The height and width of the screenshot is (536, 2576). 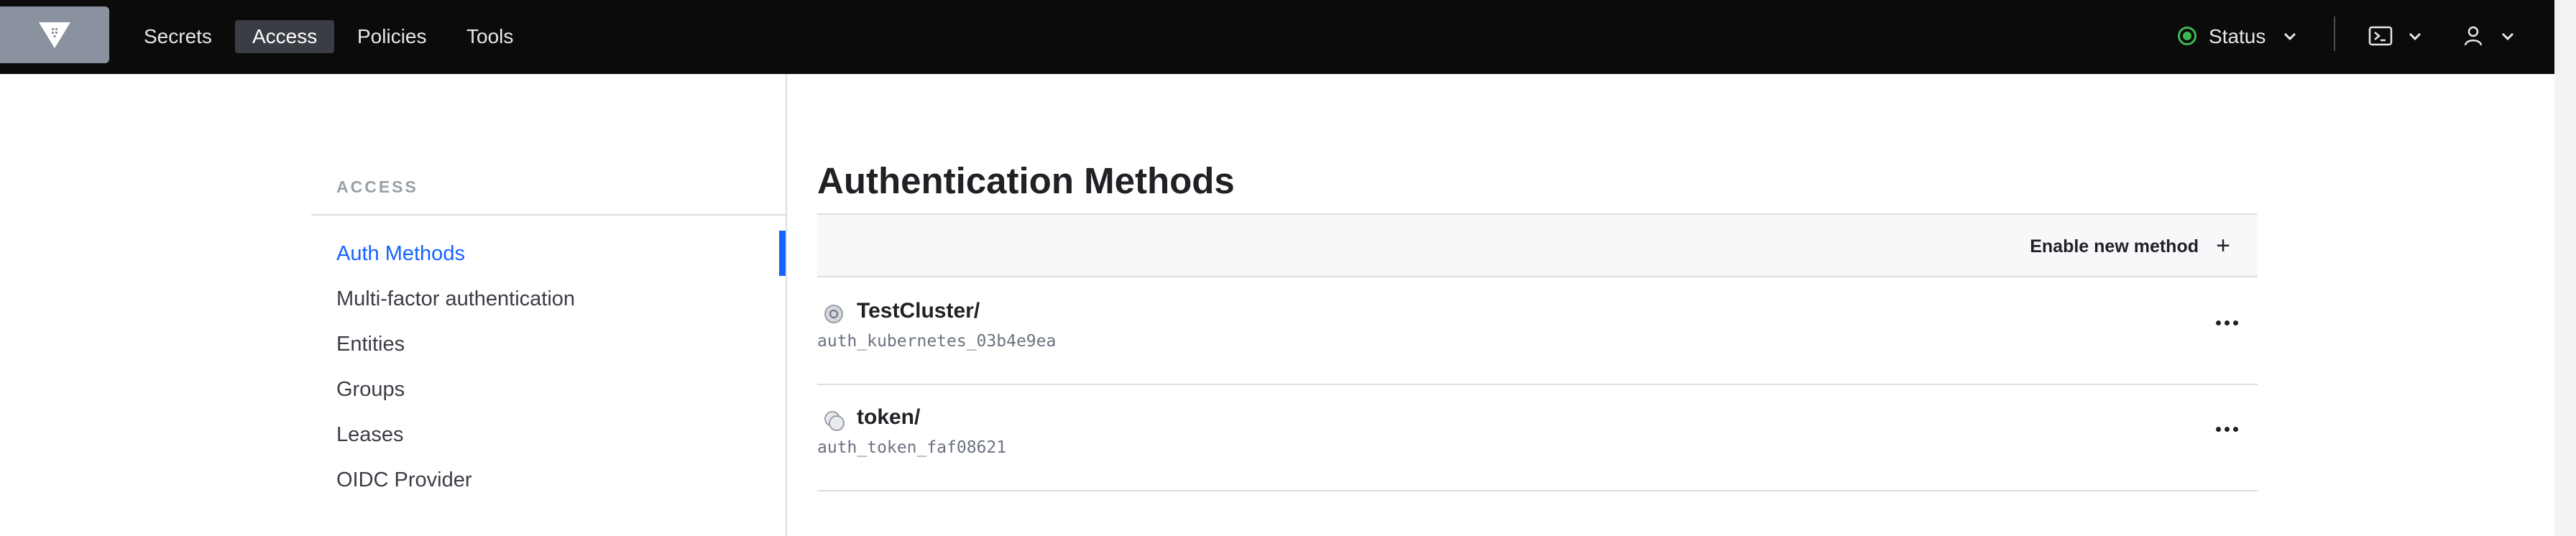 What do you see at coordinates (285, 36) in the screenshot?
I see `nav-access: Access` at bounding box center [285, 36].